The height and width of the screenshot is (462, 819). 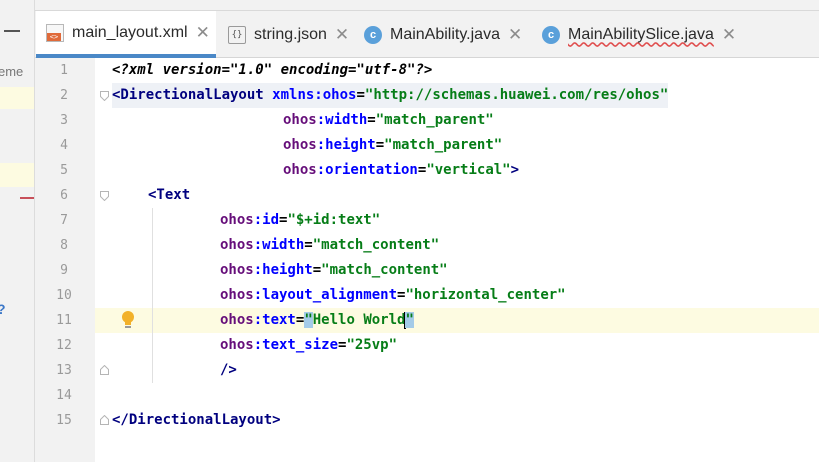 What do you see at coordinates (64, 420) in the screenshot?
I see `line-number: 15` at bounding box center [64, 420].